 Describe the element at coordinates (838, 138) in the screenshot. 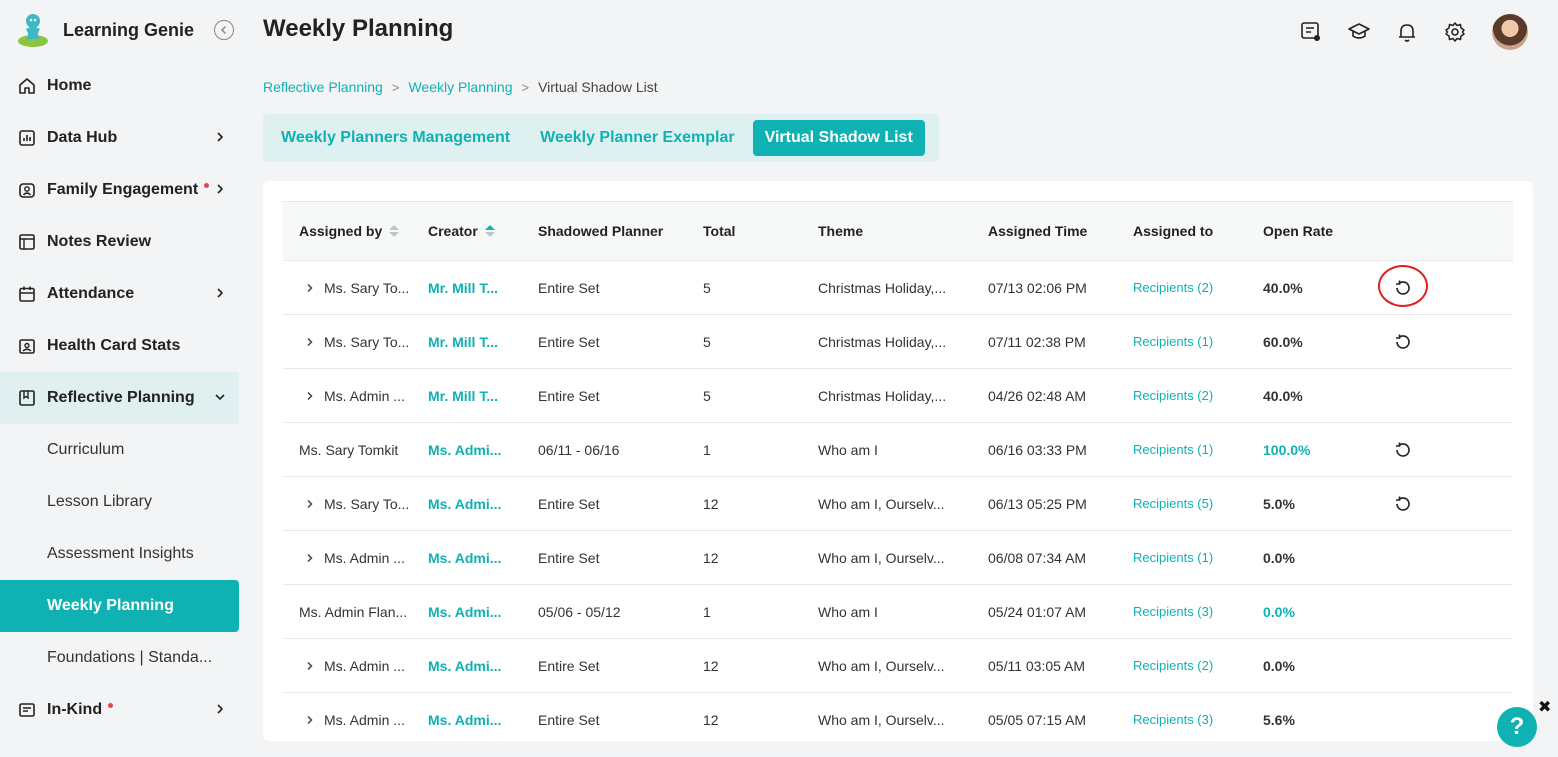

I see `tab-virtual-shadow-list: Virtual Shadow List` at that location.